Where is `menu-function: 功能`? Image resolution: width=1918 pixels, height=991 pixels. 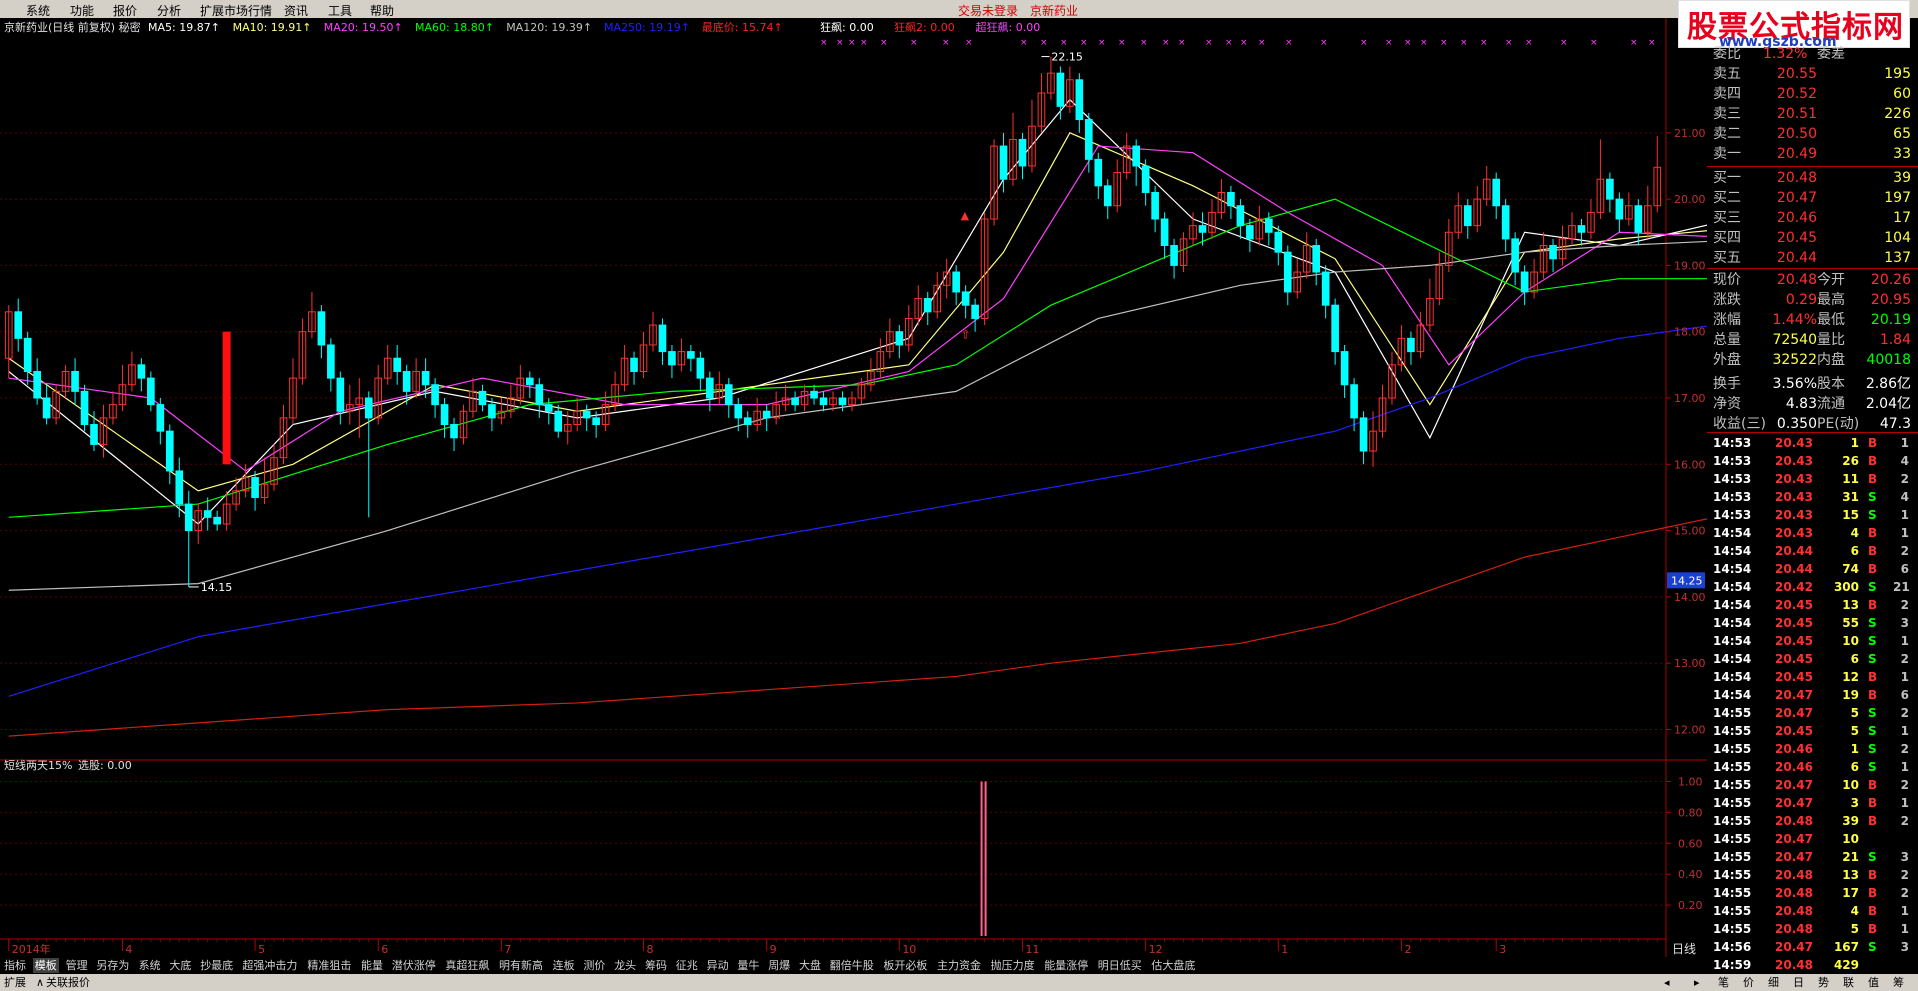 menu-function: 功能 is located at coordinates (82, 10).